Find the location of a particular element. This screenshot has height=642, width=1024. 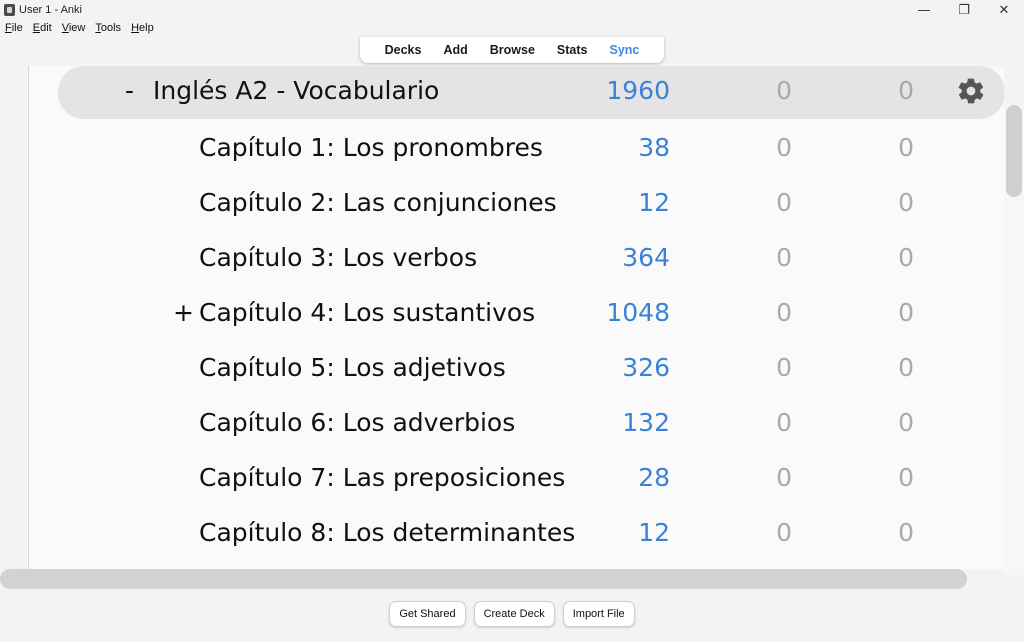

deck-name-link: Inglés A2 - Vocabulario is located at coordinates (296, 90).